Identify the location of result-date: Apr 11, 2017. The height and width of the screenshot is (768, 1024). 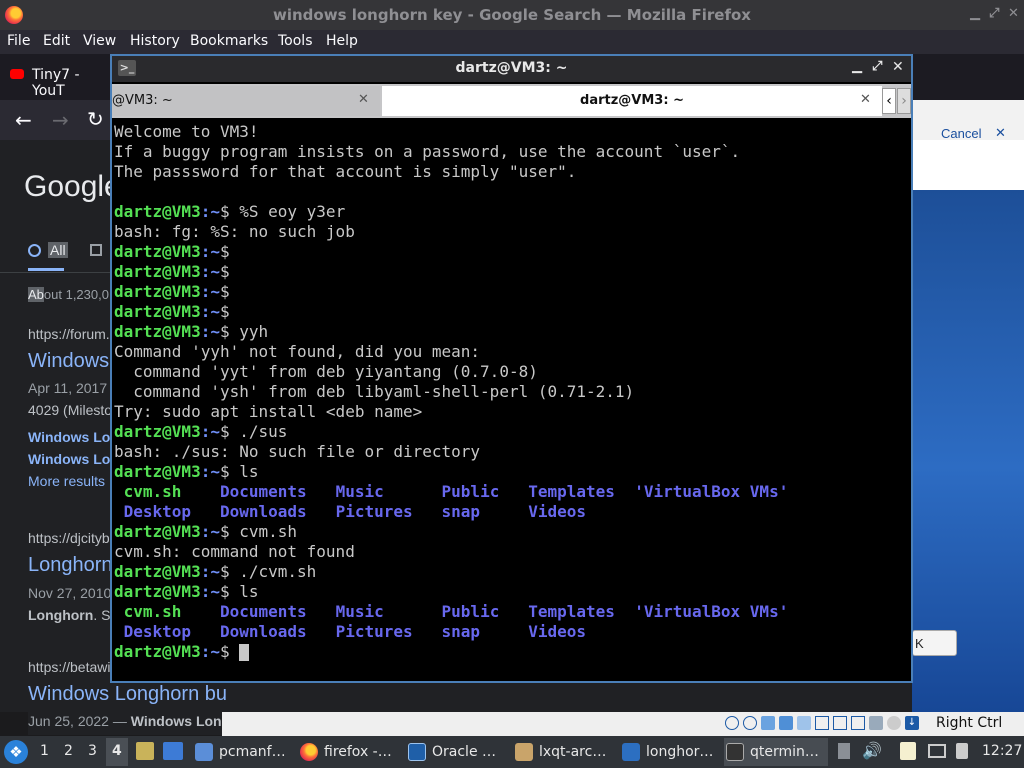
(68, 388).